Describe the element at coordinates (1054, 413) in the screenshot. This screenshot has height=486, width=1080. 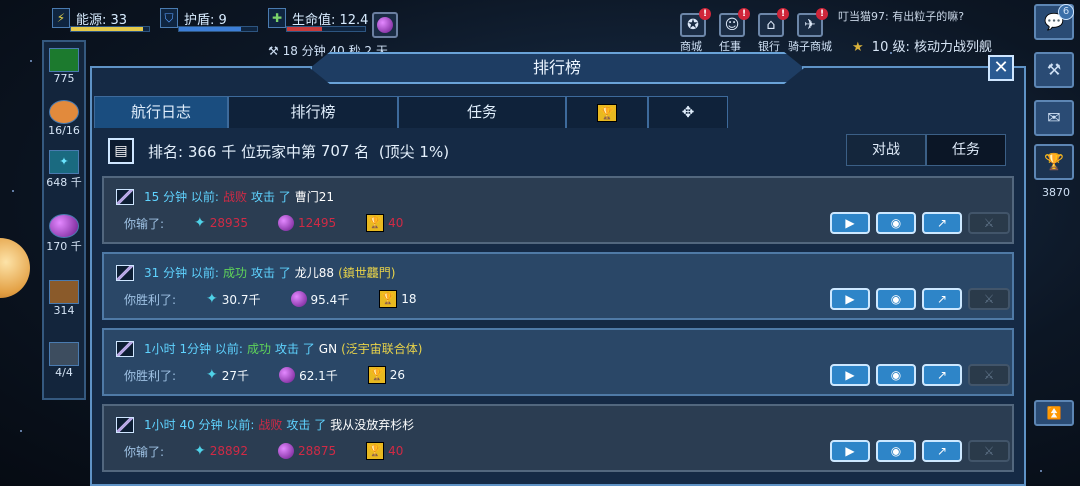
I see `rank-up-button: ⏫` at that location.